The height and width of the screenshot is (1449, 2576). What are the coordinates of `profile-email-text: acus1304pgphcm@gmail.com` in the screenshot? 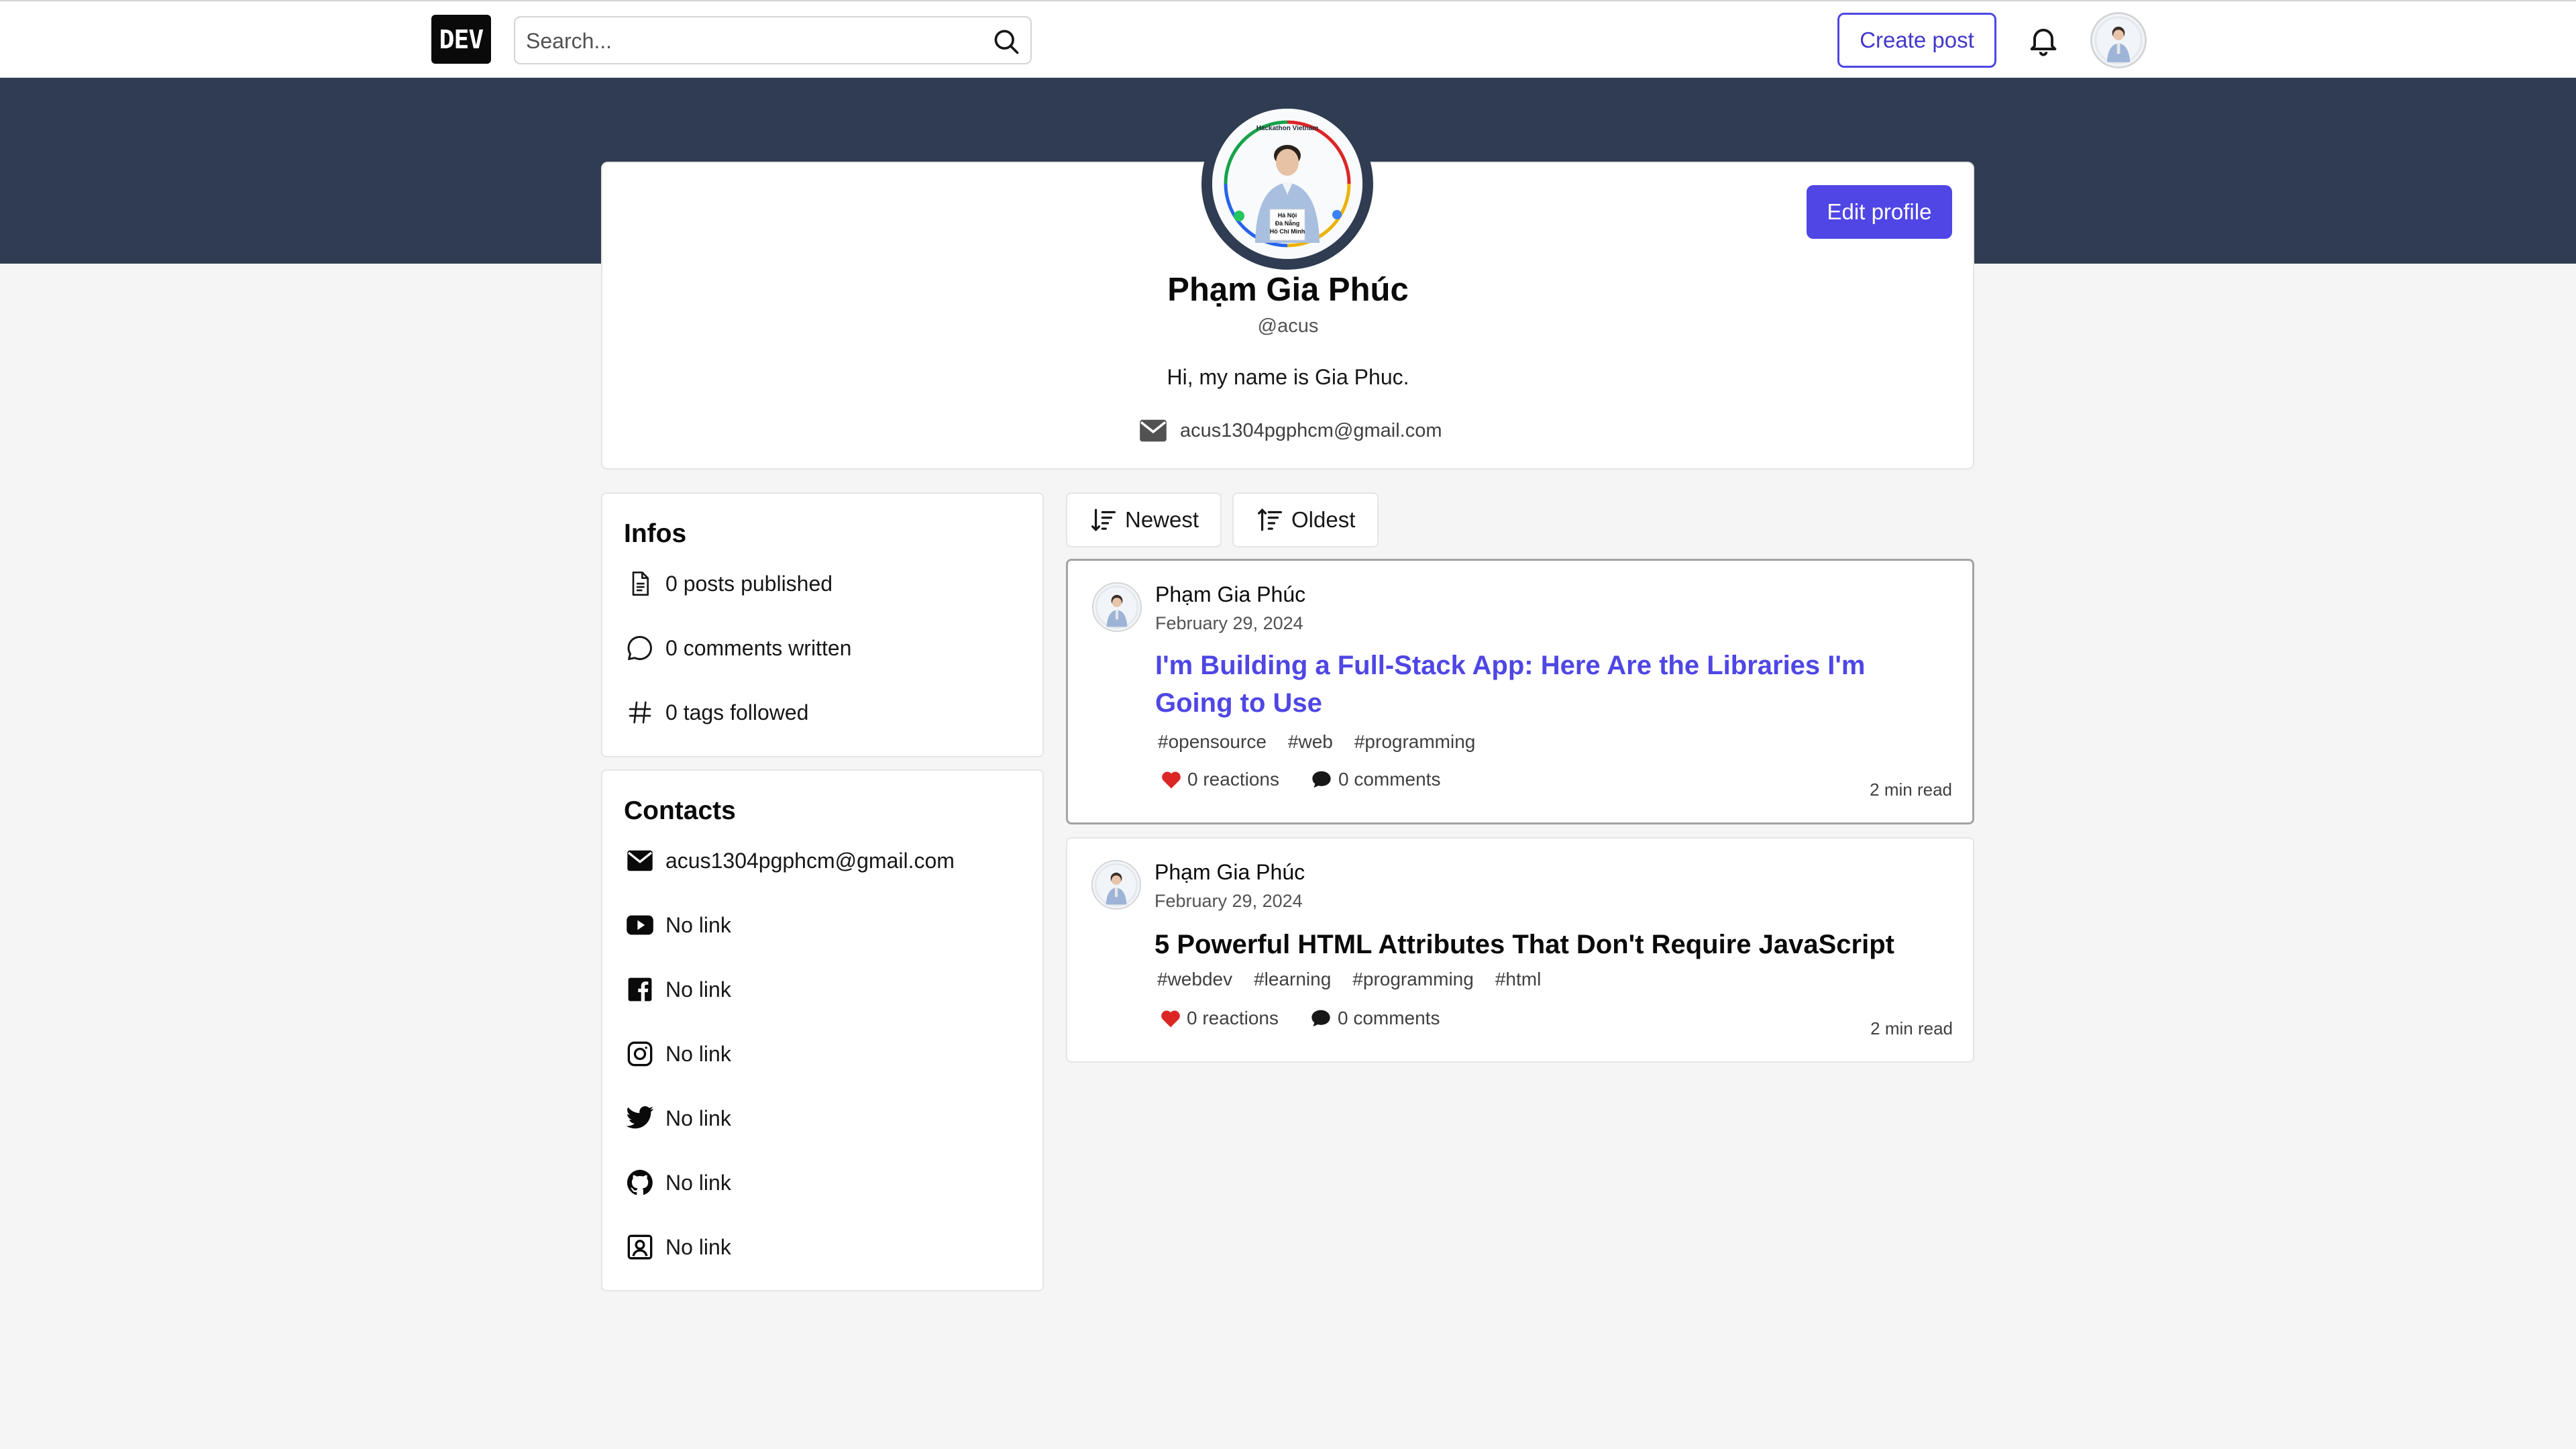 It's located at (1311, 431).